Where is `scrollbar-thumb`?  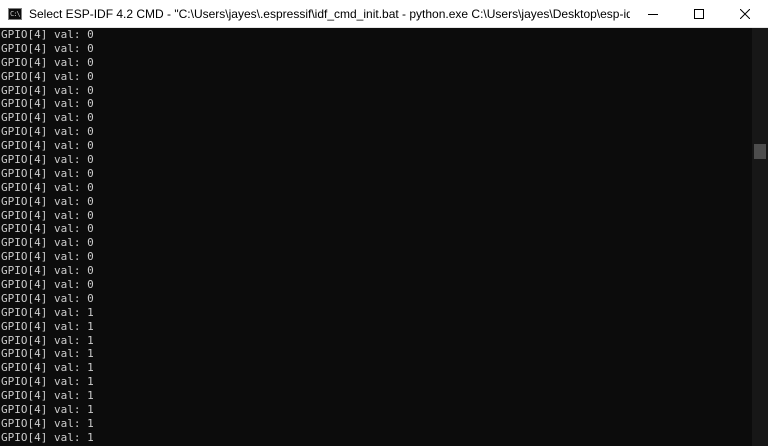
scrollbar-thumb is located at coordinates (760, 151).